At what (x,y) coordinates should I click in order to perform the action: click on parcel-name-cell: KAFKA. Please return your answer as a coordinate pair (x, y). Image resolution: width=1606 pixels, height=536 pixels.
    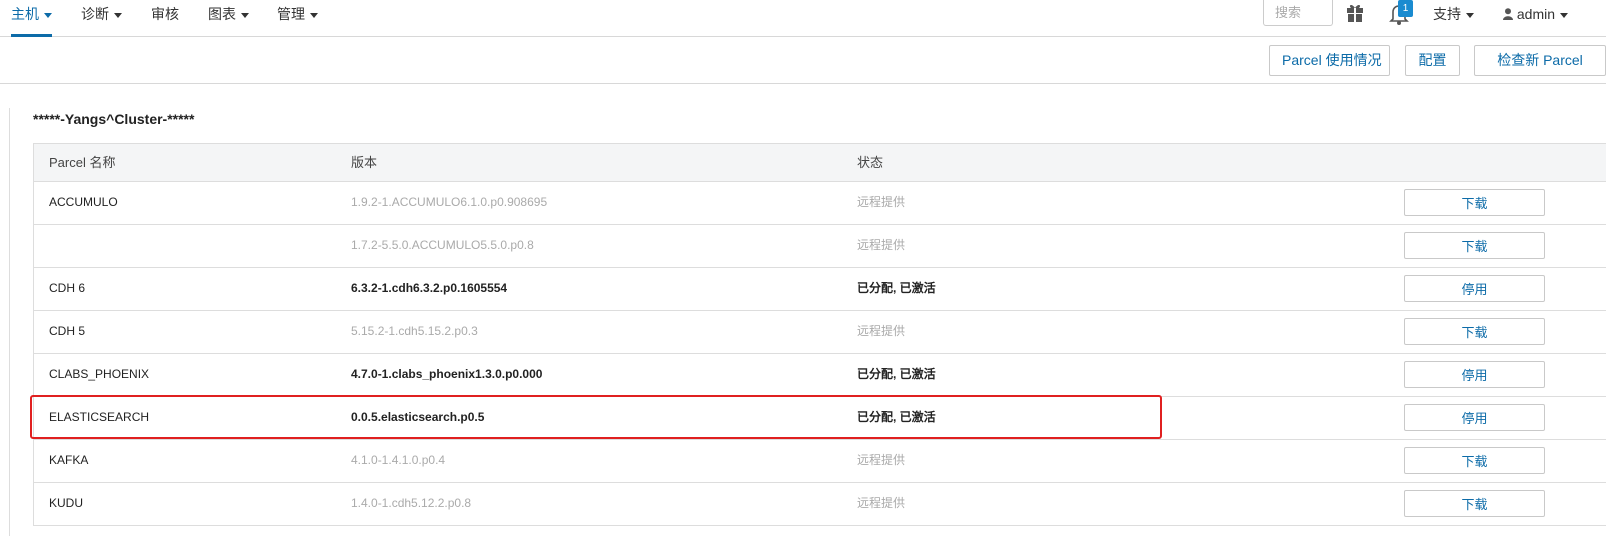
    Looking at the image, I should click on (69, 460).